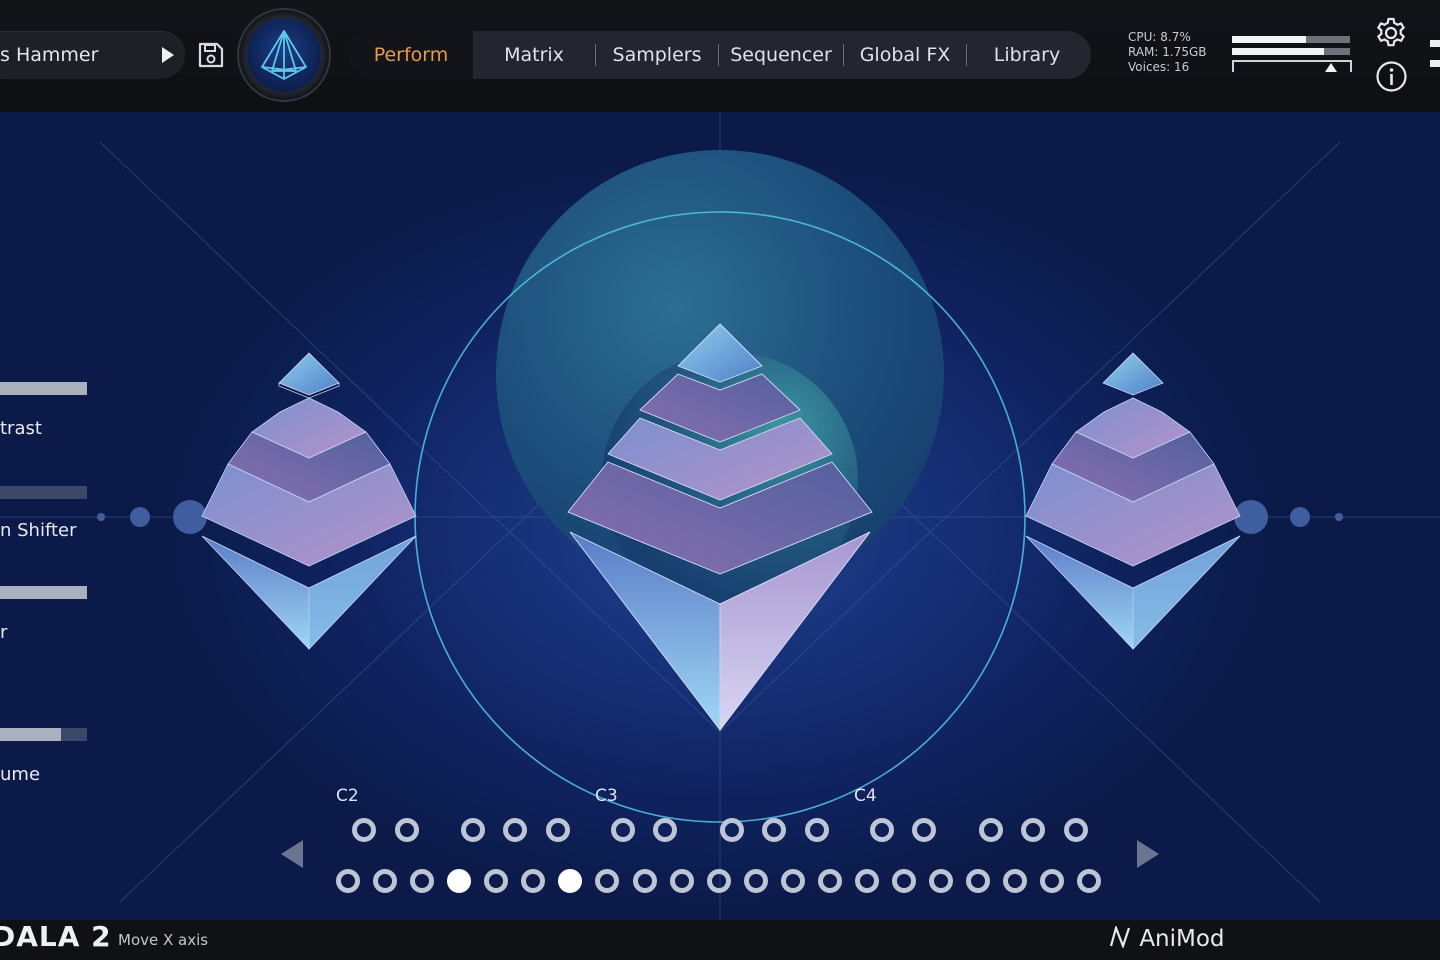 The image size is (1440, 960). What do you see at coordinates (1182, 939) in the screenshot?
I see `company-name: AniMod` at bounding box center [1182, 939].